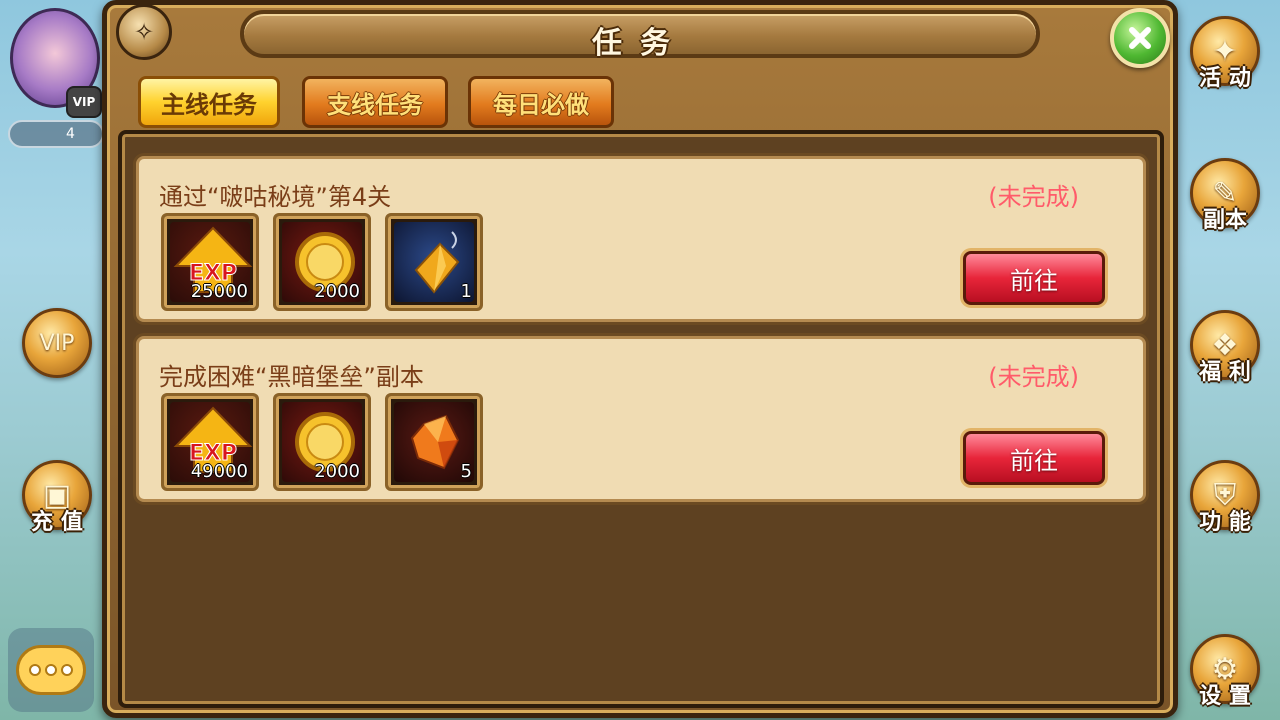  I want to click on close-icon, so click(1140, 38).